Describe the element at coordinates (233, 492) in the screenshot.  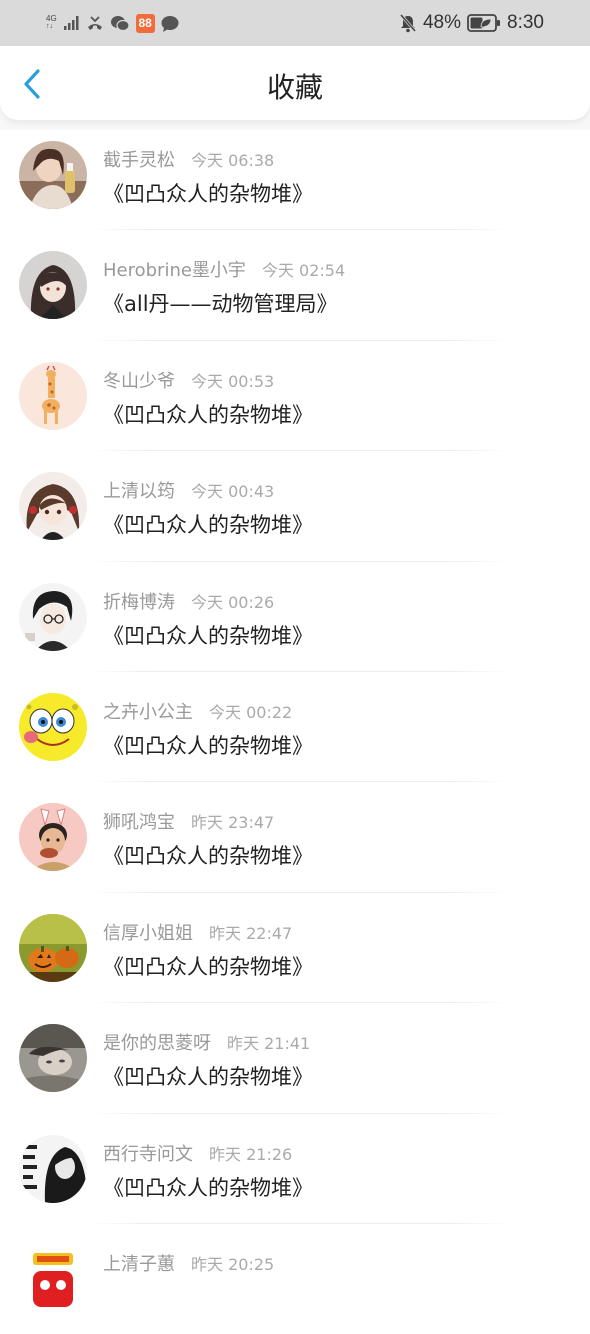
I see `timestamp: 今天 00:43` at that location.